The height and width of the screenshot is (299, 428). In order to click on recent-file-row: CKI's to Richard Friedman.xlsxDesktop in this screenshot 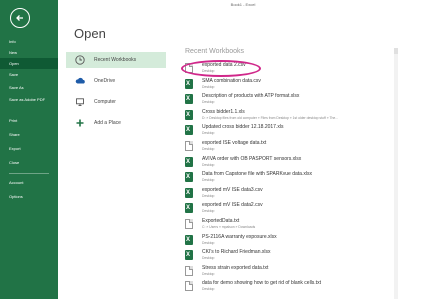, I will do `click(288, 255)`.